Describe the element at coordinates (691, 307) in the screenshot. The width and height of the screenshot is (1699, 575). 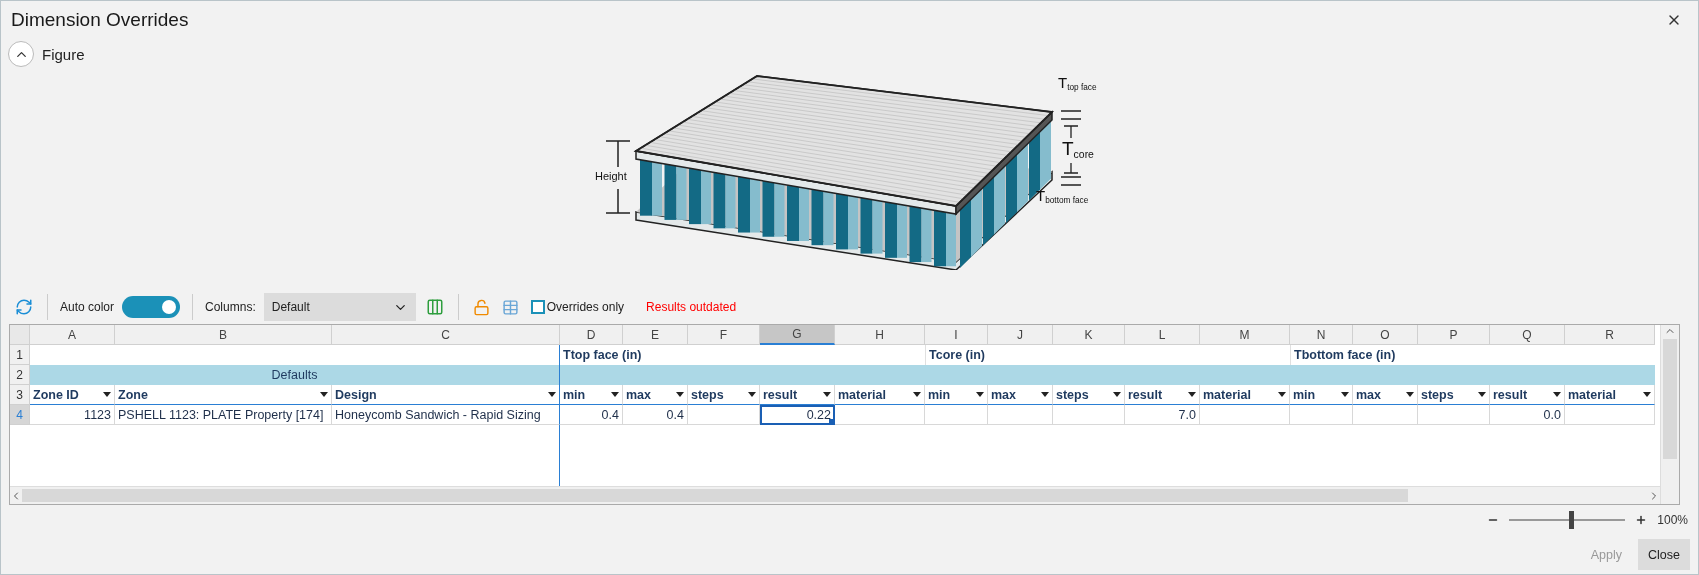
I see `status-message: Results outdated` at that location.